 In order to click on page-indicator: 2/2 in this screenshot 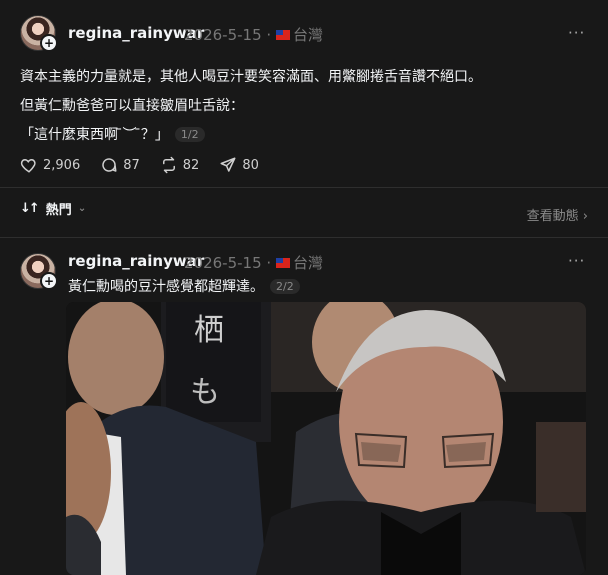, I will do `click(285, 286)`.